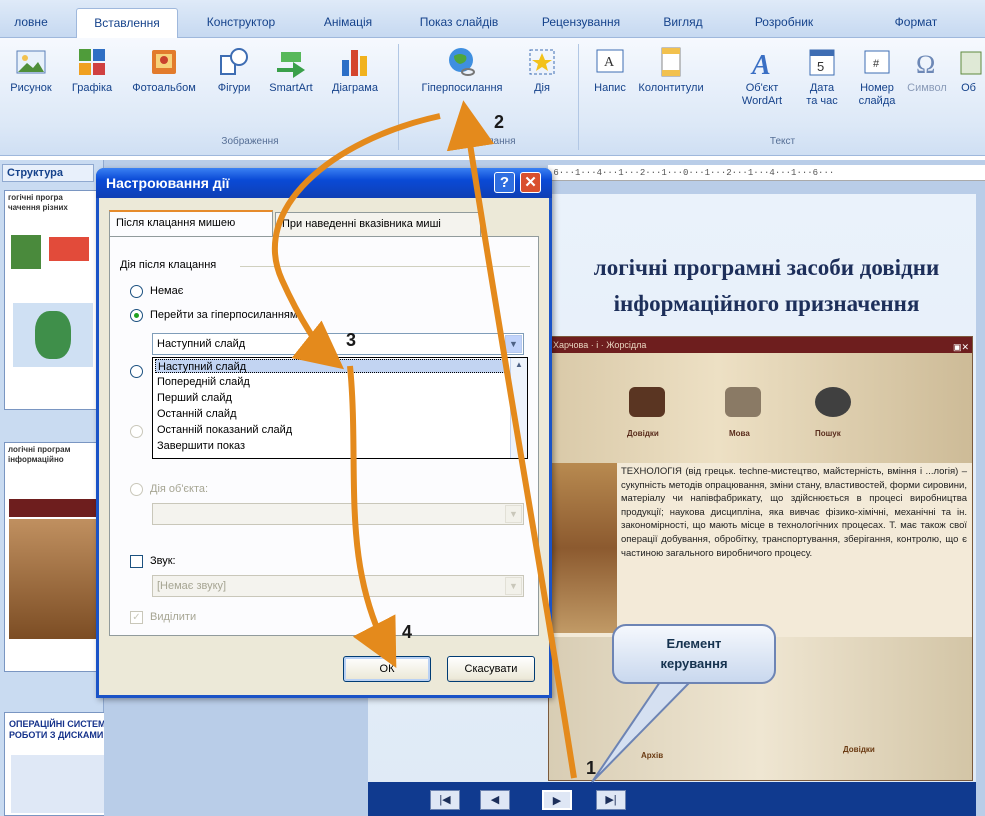 This screenshot has width=985, height=816. What do you see at coordinates (499, 122) in the screenshot?
I see `step-number-2: 2` at bounding box center [499, 122].